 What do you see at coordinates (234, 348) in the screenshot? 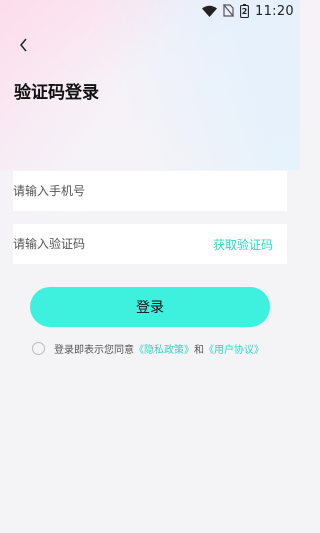
I see `user-agreement-link: 《用户协议》` at bounding box center [234, 348].